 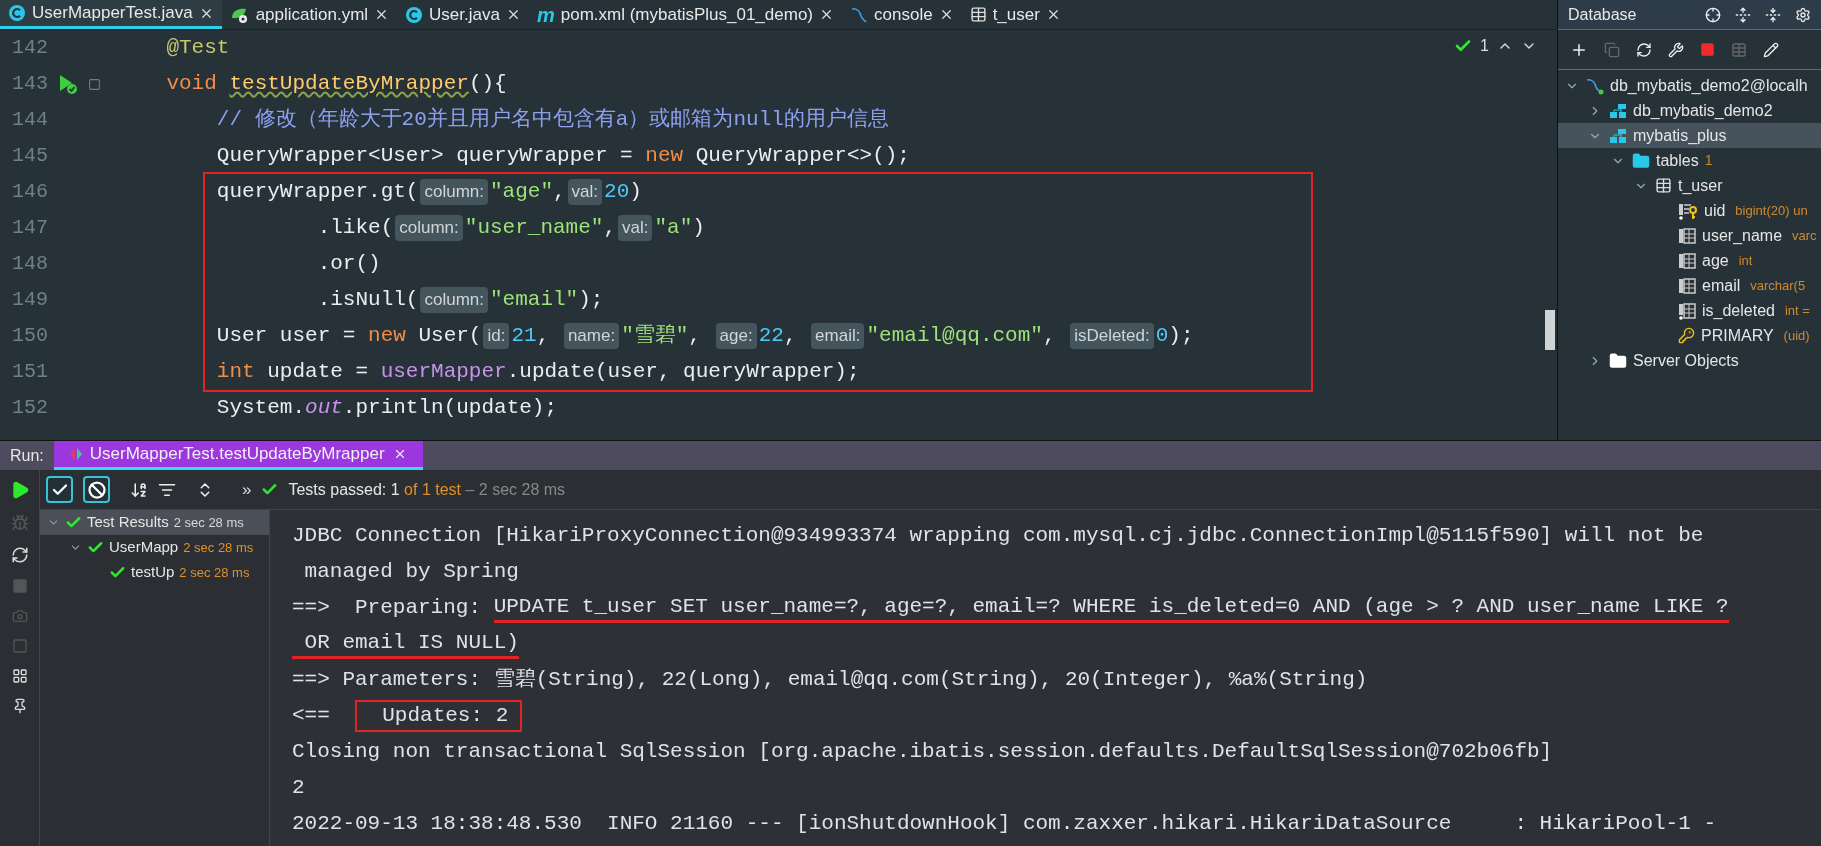 What do you see at coordinates (1803, 14) in the screenshot?
I see `settings-icon` at bounding box center [1803, 14].